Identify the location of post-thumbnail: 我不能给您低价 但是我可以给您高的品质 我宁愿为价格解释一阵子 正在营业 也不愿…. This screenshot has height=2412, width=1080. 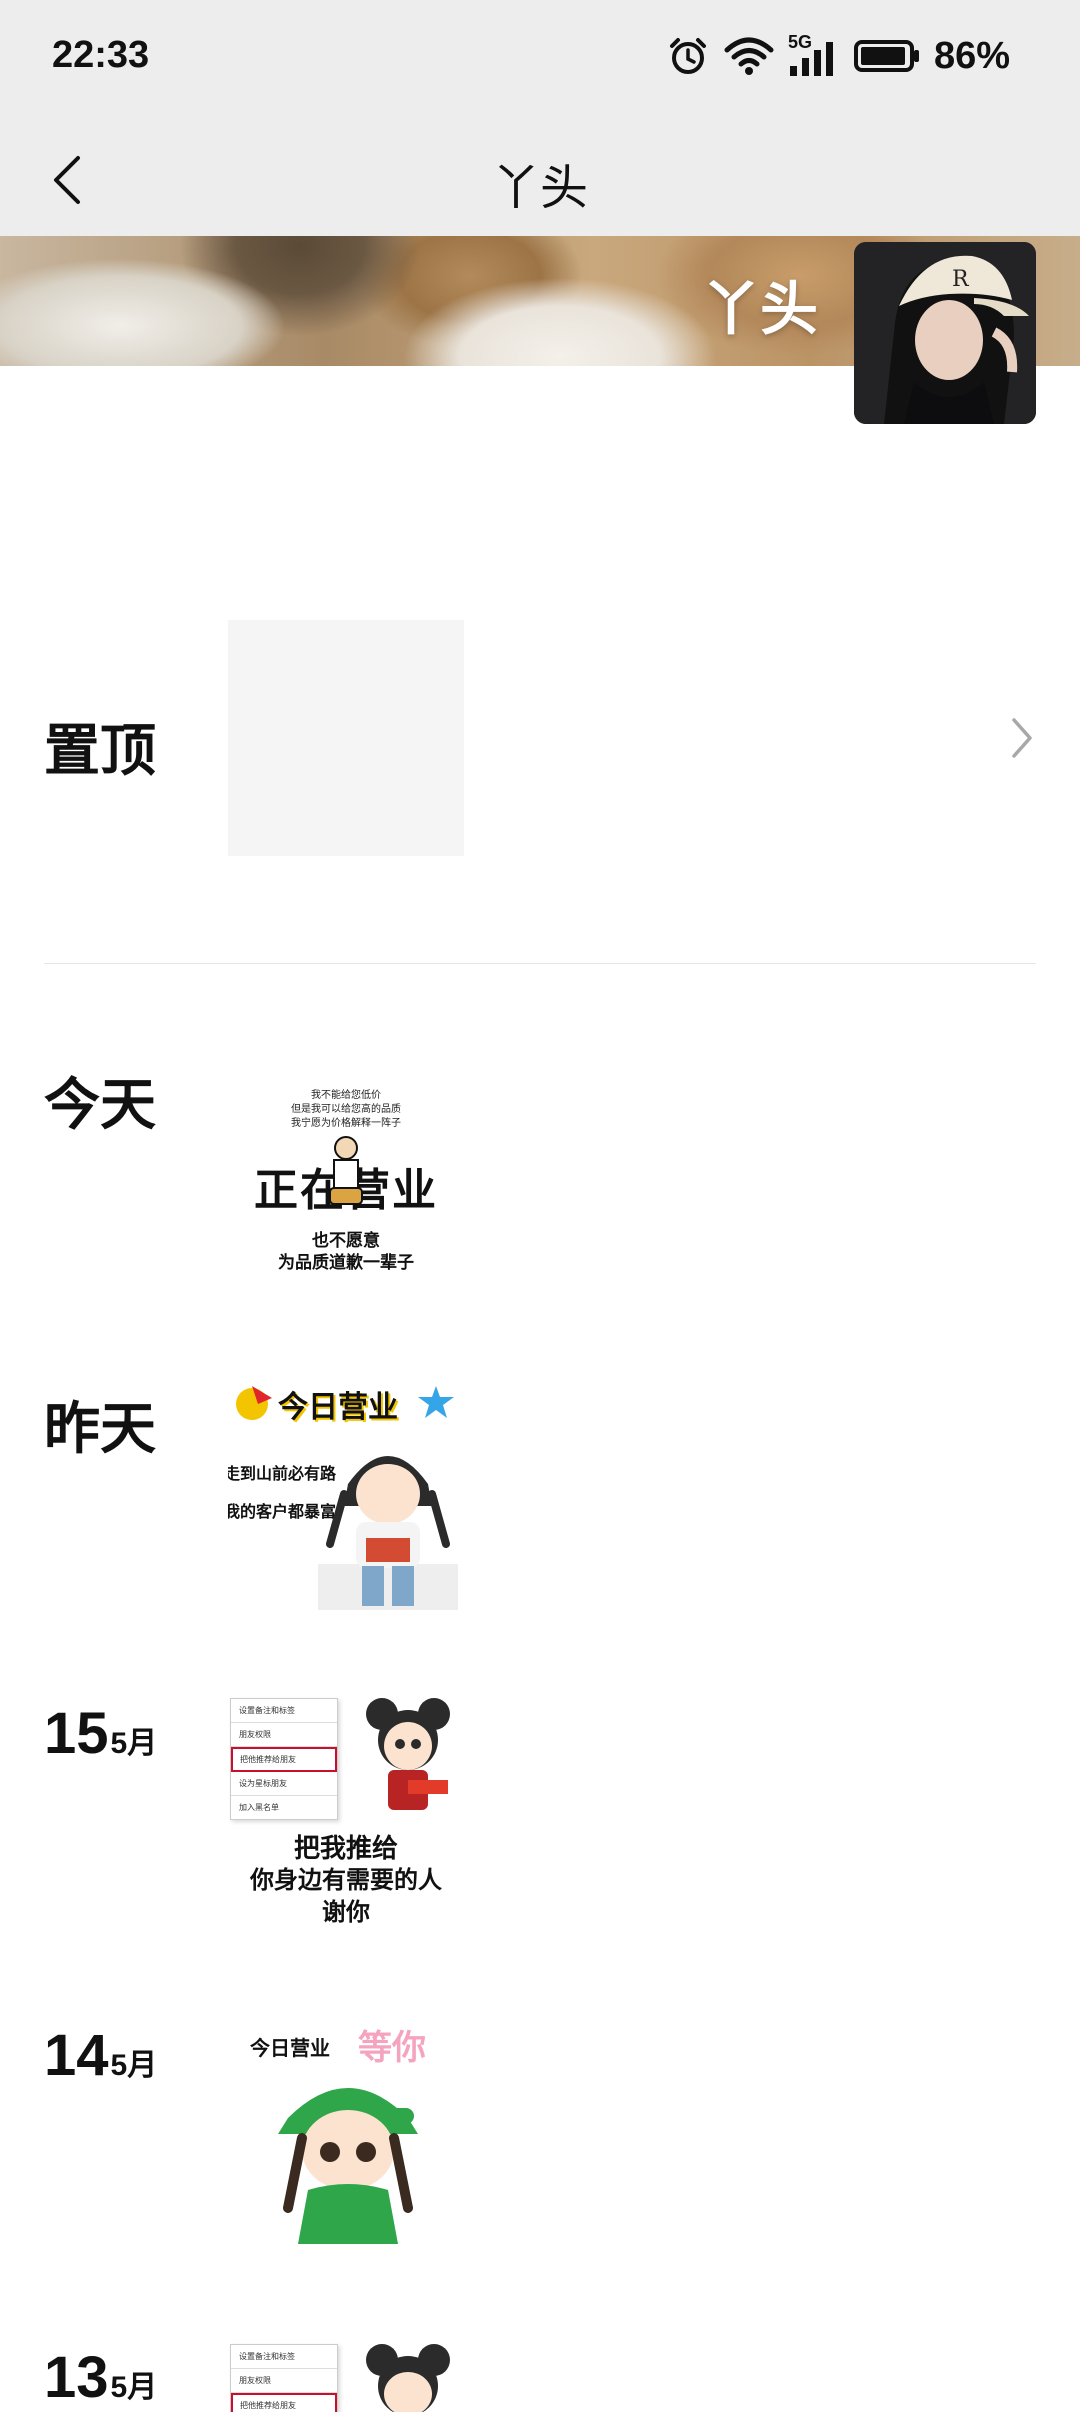
(346, 1174).